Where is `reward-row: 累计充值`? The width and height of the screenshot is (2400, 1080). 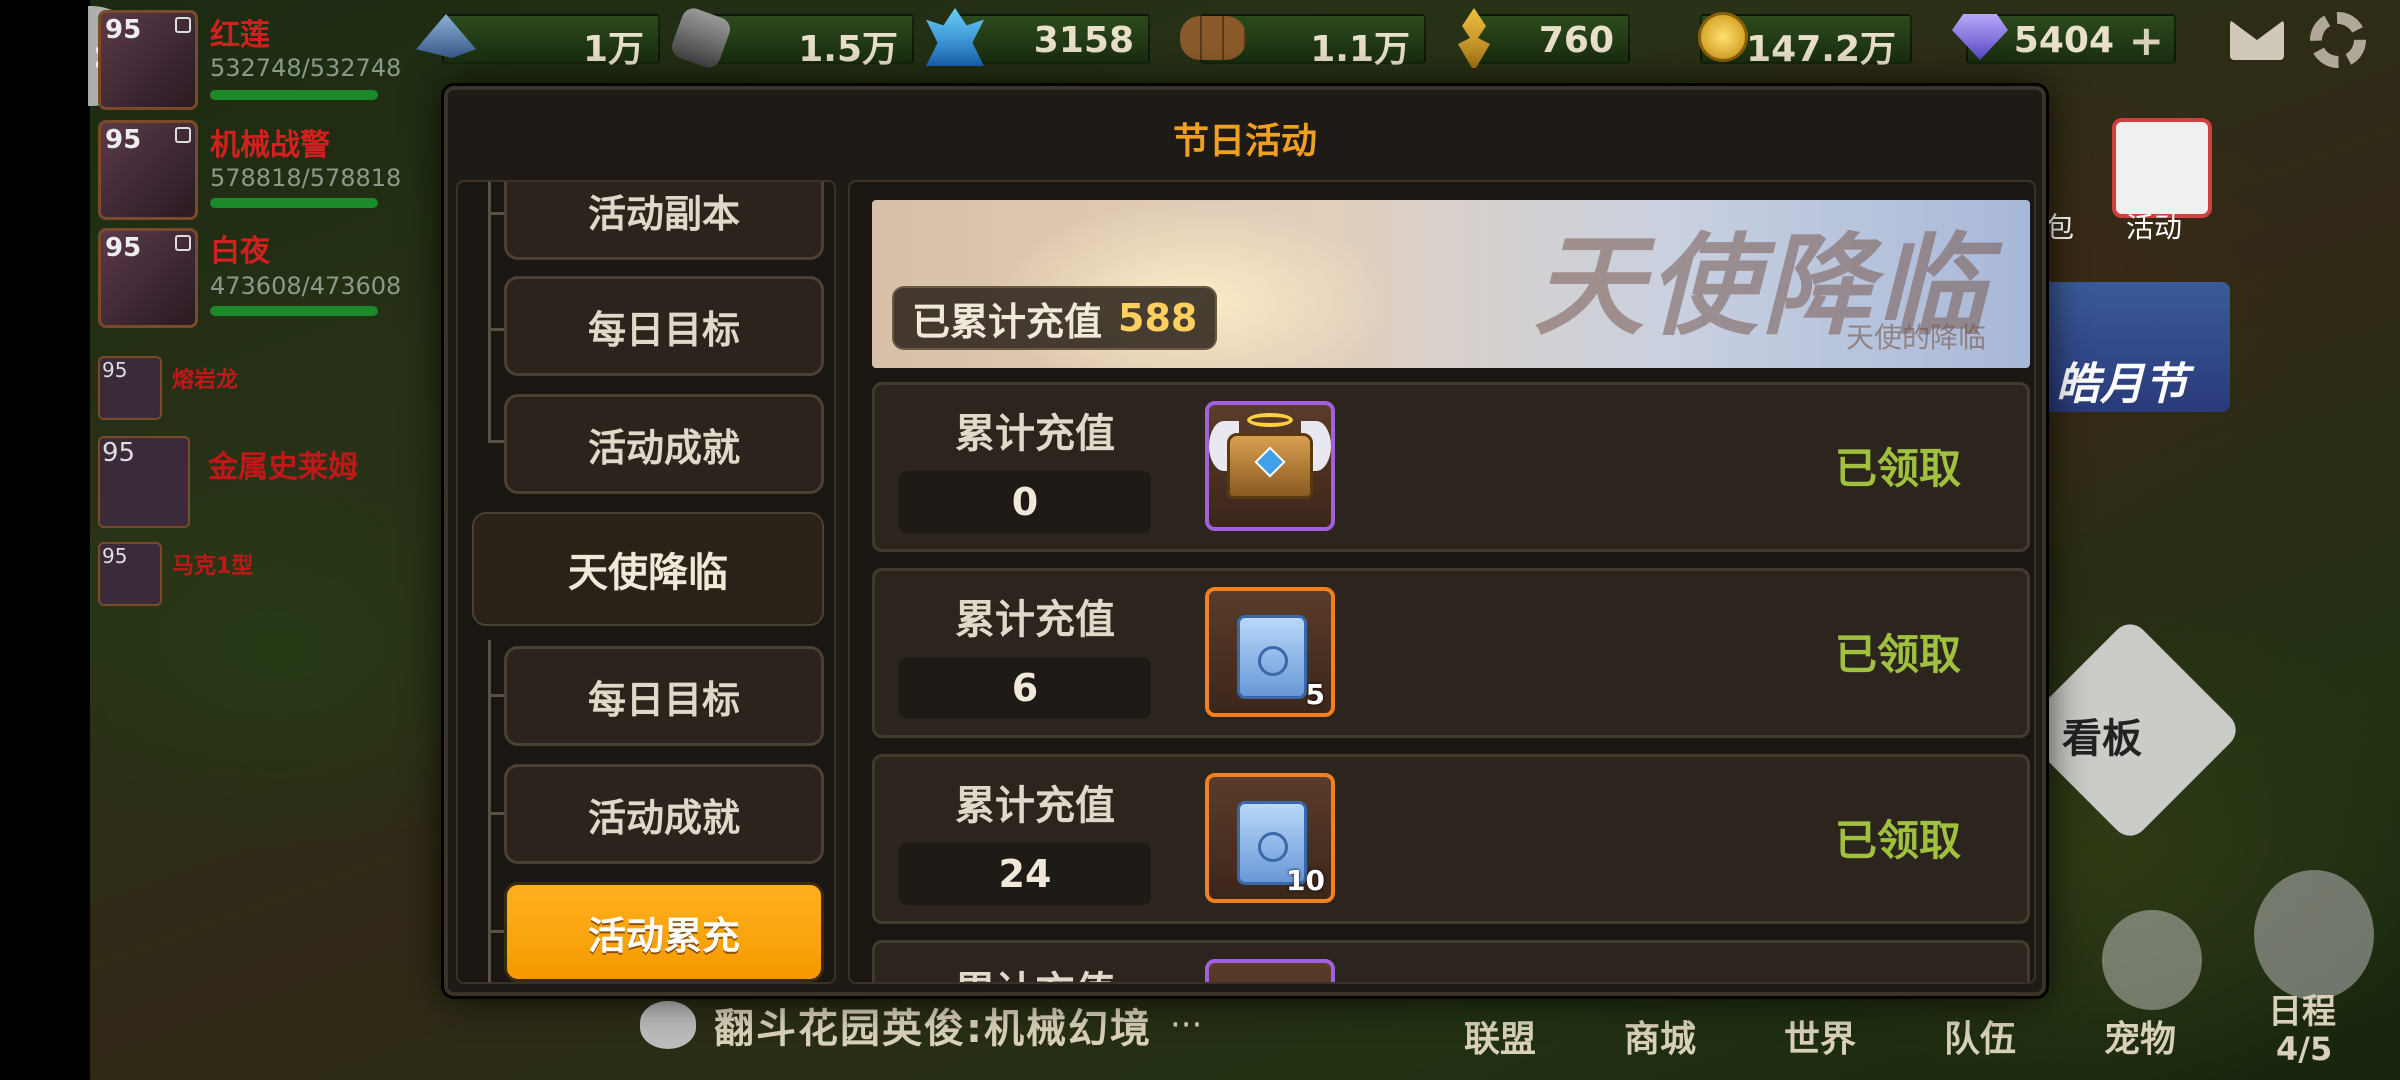
reward-row: 累计充值 is located at coordinates (1451, 961).